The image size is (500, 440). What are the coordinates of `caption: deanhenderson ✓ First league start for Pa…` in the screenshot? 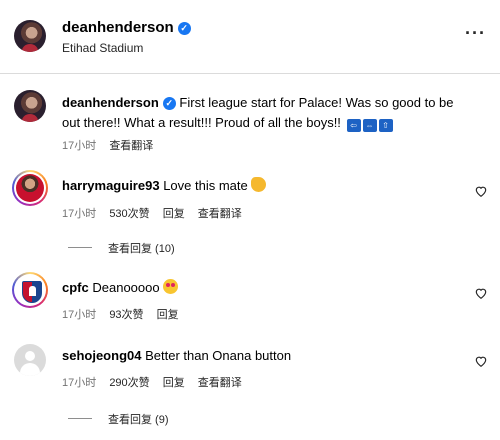 It's located at (267, 113).